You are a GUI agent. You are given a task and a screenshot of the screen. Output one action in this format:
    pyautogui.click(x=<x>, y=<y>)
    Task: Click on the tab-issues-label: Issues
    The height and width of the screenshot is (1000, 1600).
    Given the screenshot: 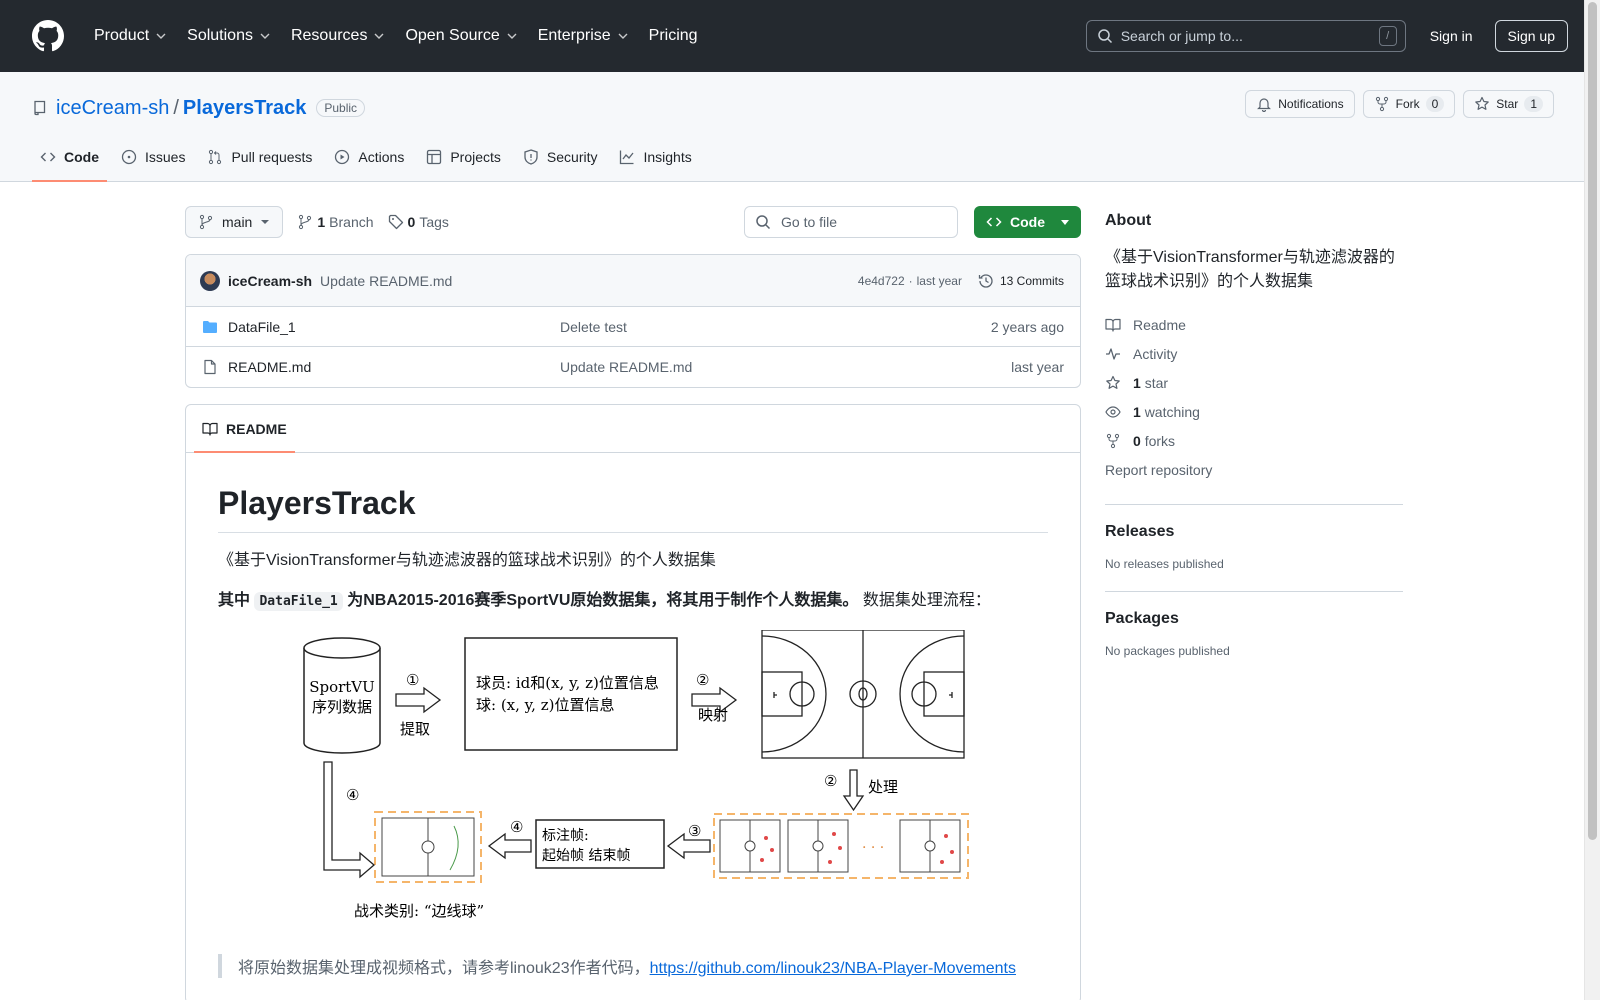 What is the action you would take?
    pyautogui.click(x=165, y=157)
    